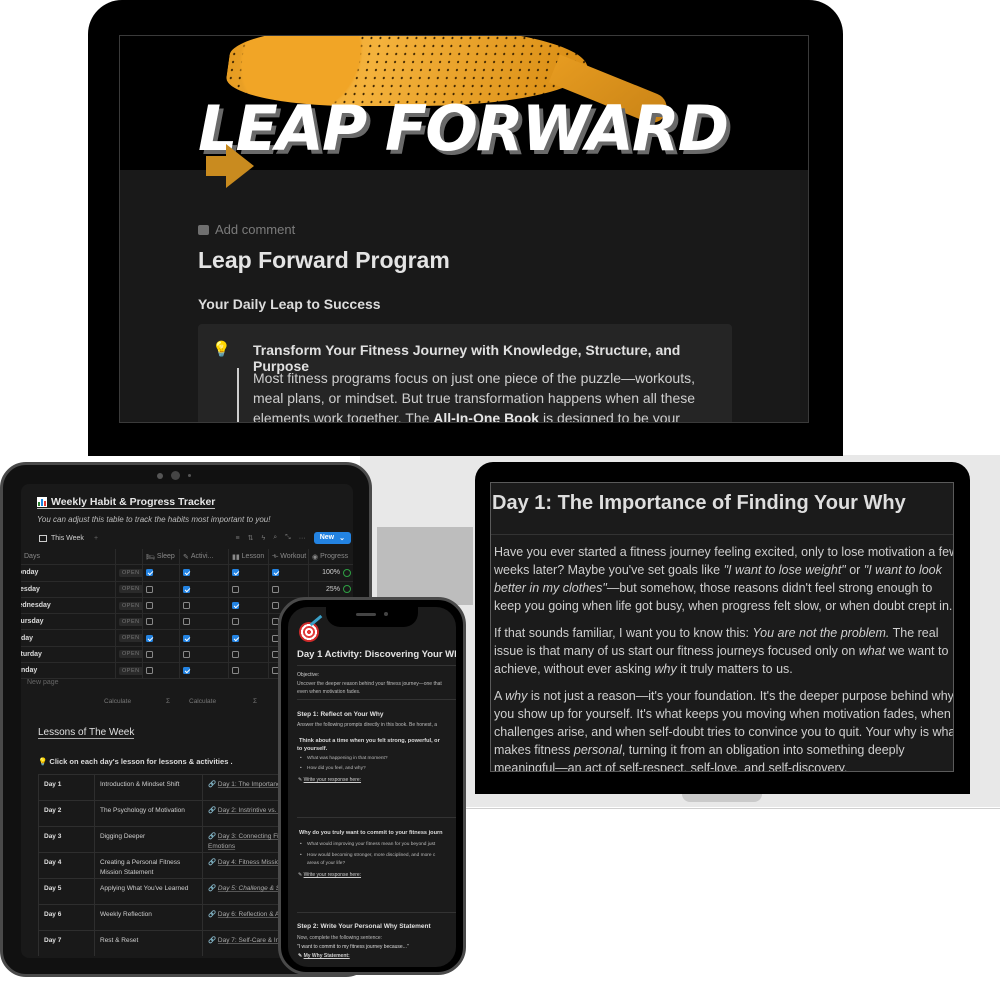  Describe the element at coordinates (68, 538) in the screenshot. I see `view-tab-this-week: This Week +` at that location.